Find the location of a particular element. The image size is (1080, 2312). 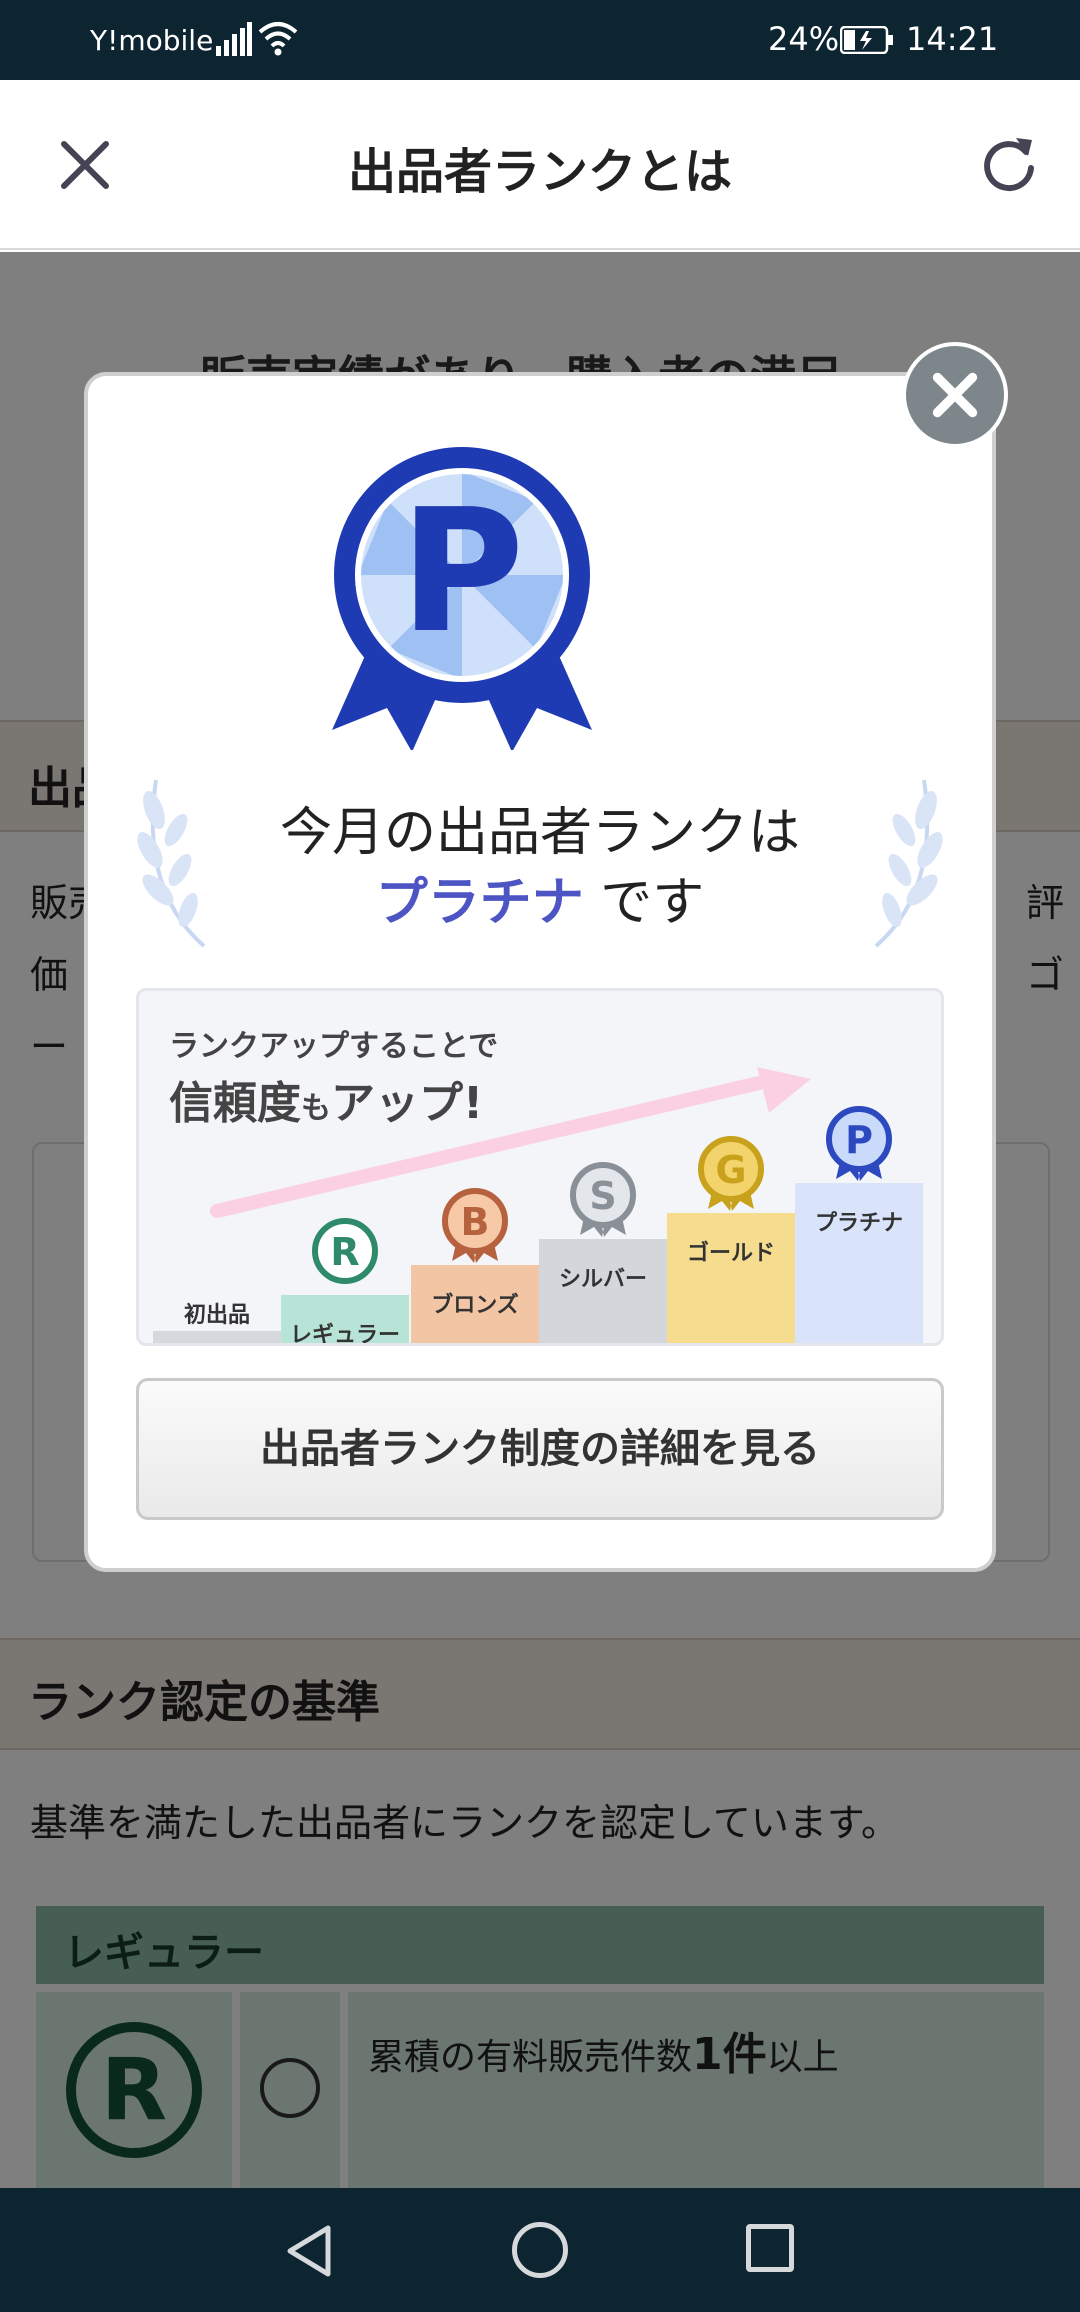

rank-medal-icon: S is located at coordinates (603, 1199).